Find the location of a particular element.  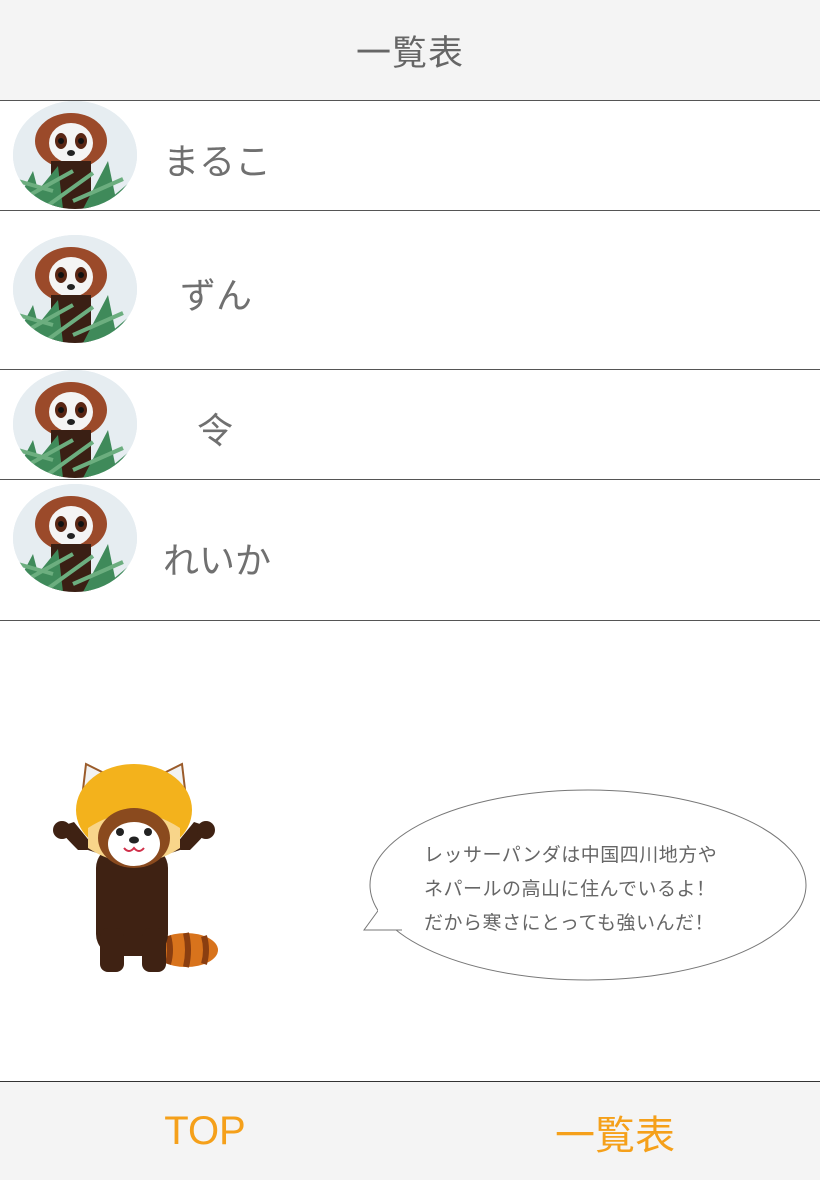

red-panda-mascot-illustration is located at coordinates (134, 868).